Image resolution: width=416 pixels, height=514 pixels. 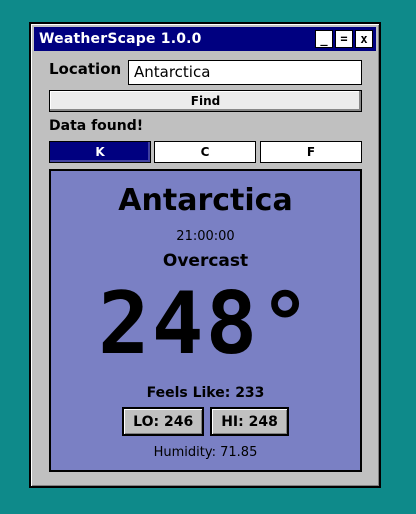 I want to click on window-title: WeatherScape 1.0.0, so click(x=120, y=39).